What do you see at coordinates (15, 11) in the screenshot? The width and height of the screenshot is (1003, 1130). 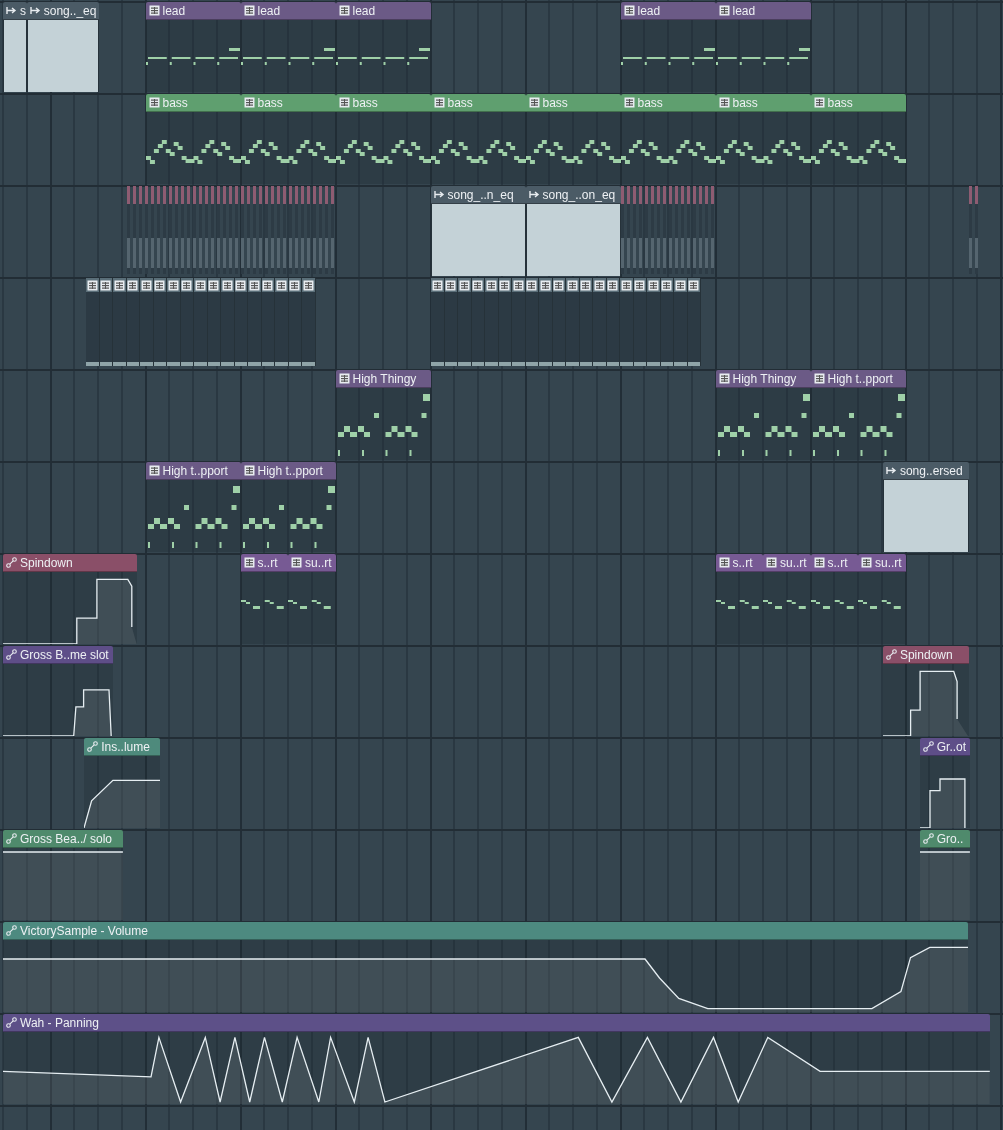 I see `clip-header: s` at bounding box center [15, 11].